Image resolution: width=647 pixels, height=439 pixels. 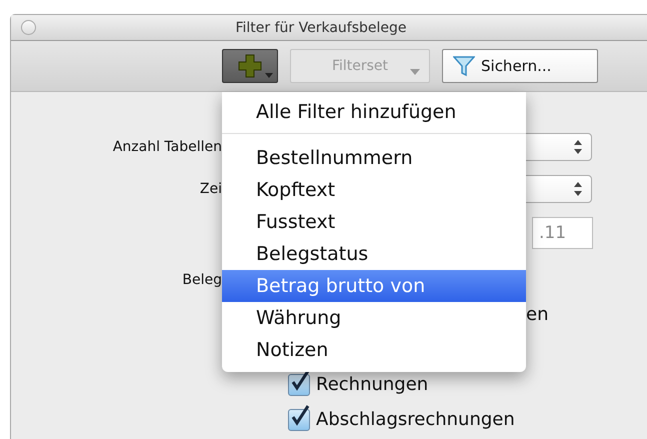 I want to click on menu-item: Bestellnummern, so click(x=374, y=158).